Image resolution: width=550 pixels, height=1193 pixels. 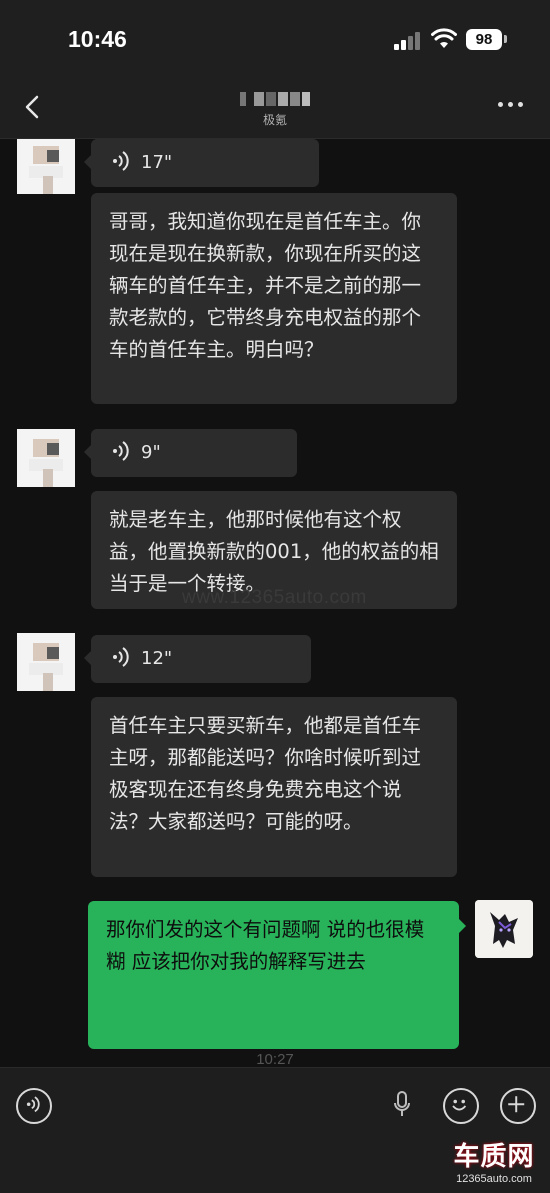 What do you see at coordinates (505, 39) in the screenshot?
I see `battery-tip` at bounding box center [505, 39].